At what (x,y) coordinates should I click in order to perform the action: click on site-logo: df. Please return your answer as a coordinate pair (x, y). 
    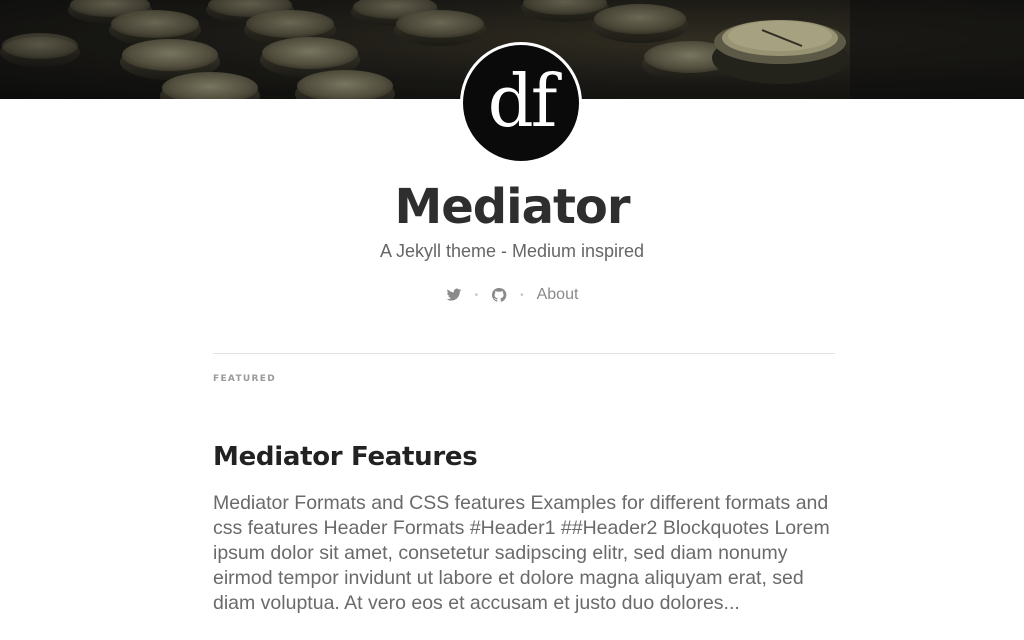
    Looking at the image, I should click on (521, 103).